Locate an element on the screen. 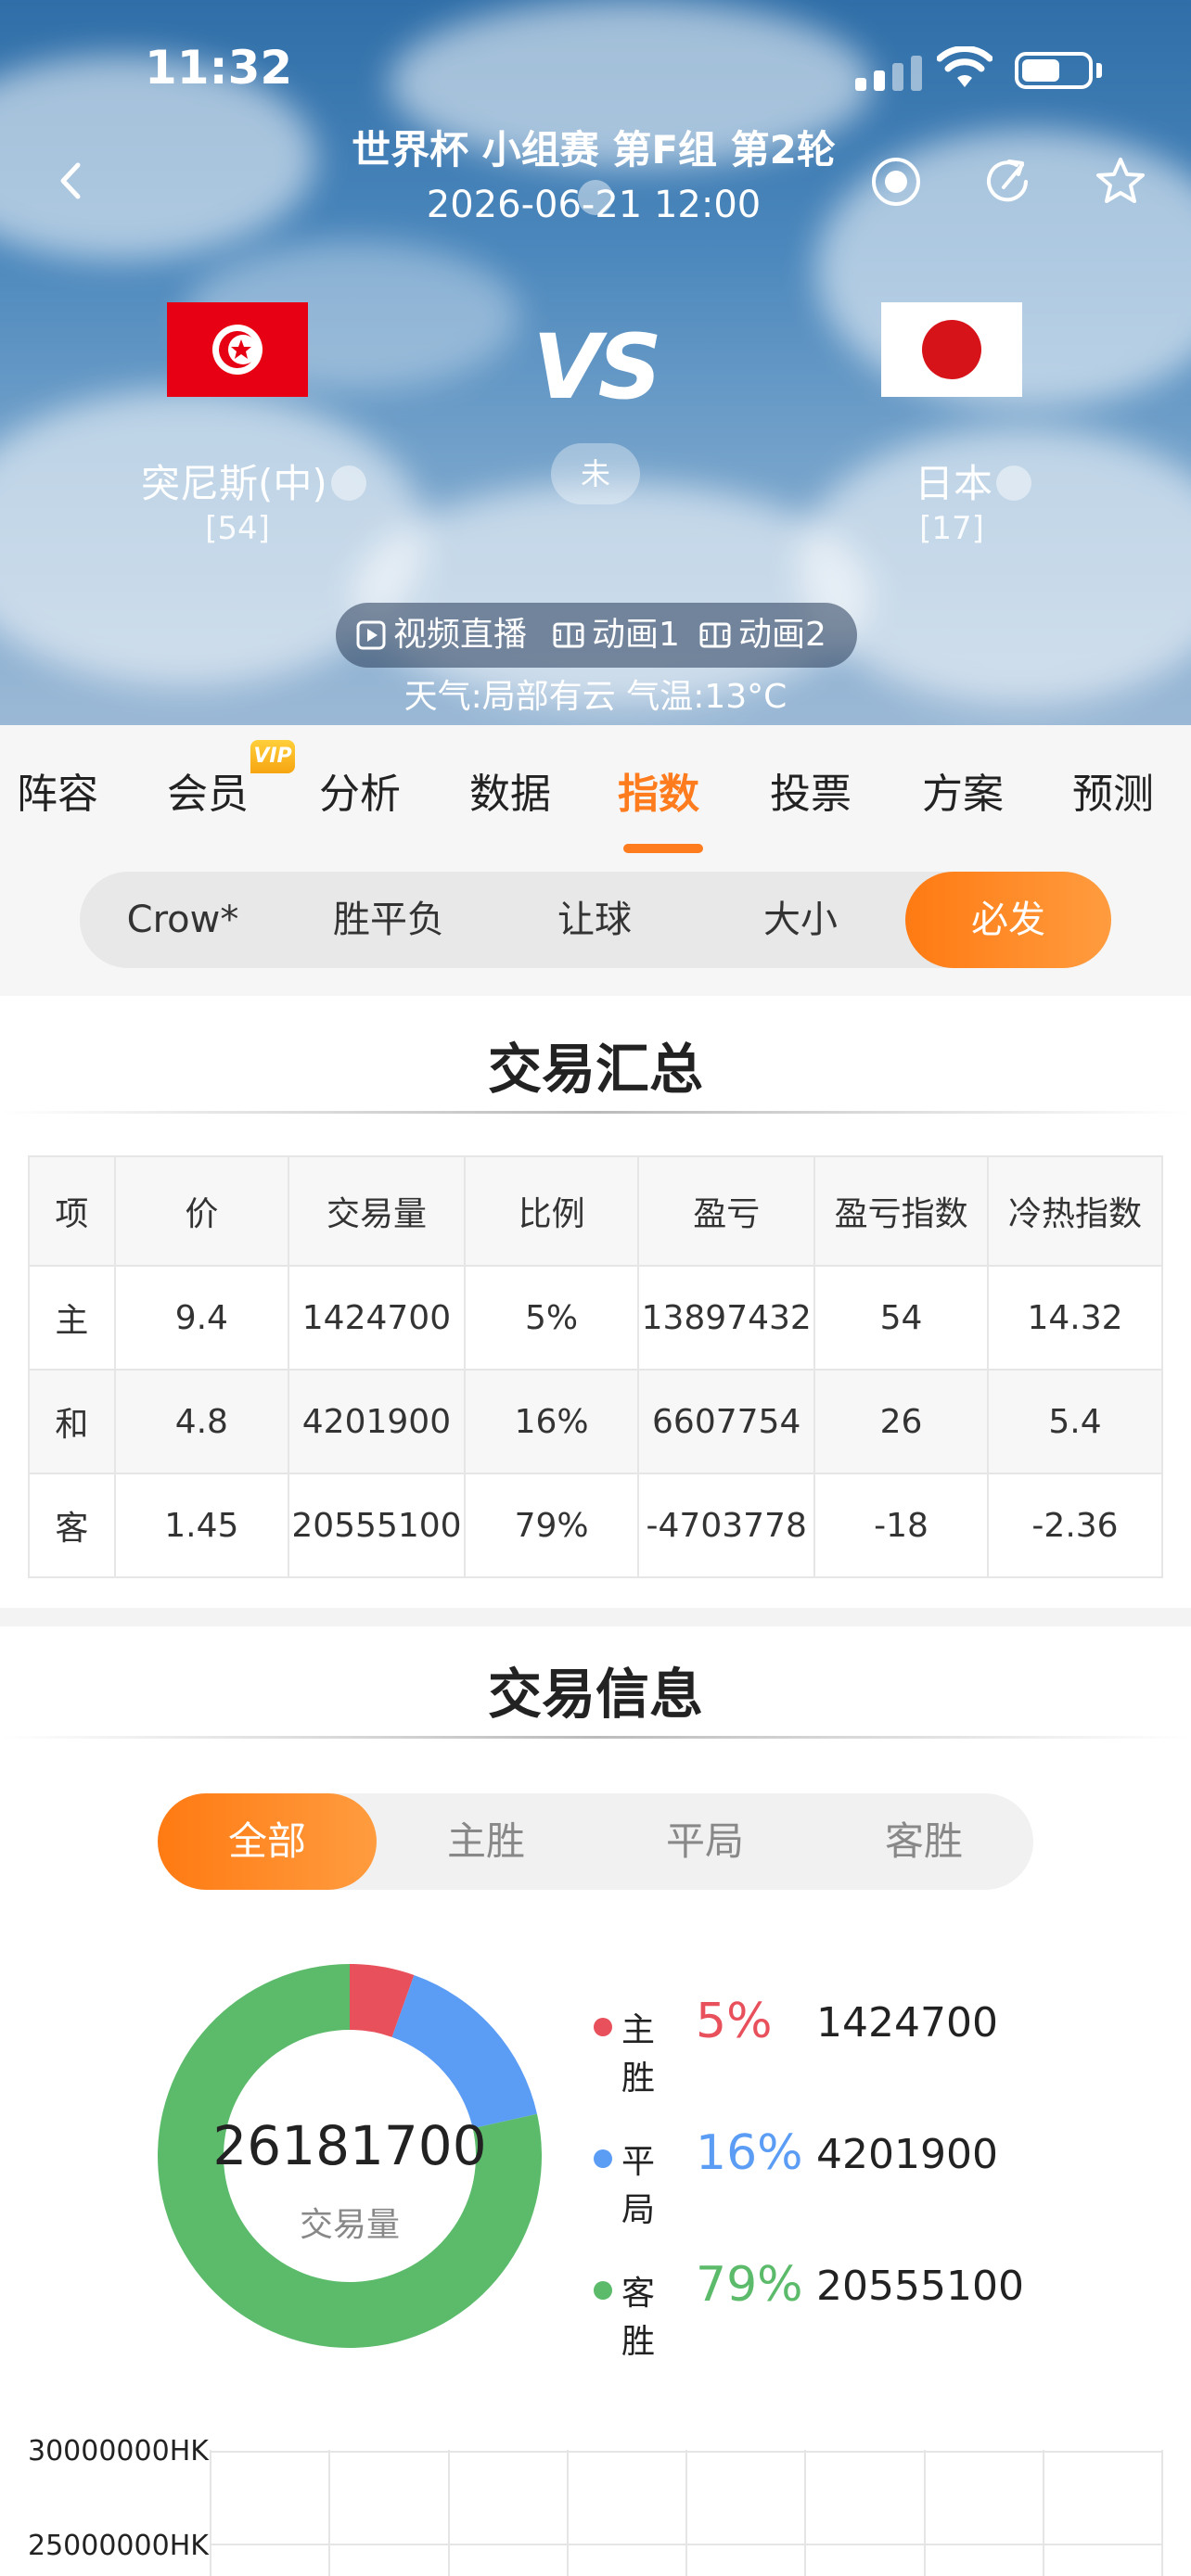 The image size is (1191, 2576). table-cell: -18 is located at coordinates (901, 1525).